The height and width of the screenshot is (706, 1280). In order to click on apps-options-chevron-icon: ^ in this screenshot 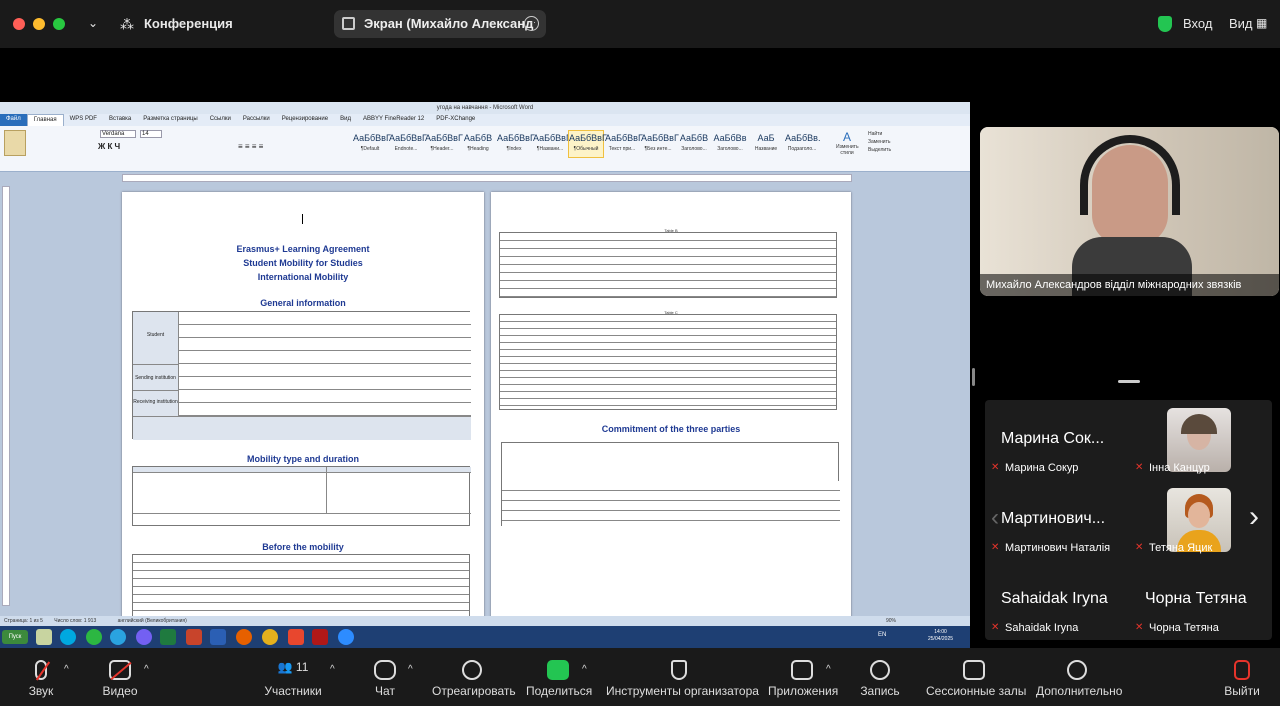, I will do `click(828, 669)`.